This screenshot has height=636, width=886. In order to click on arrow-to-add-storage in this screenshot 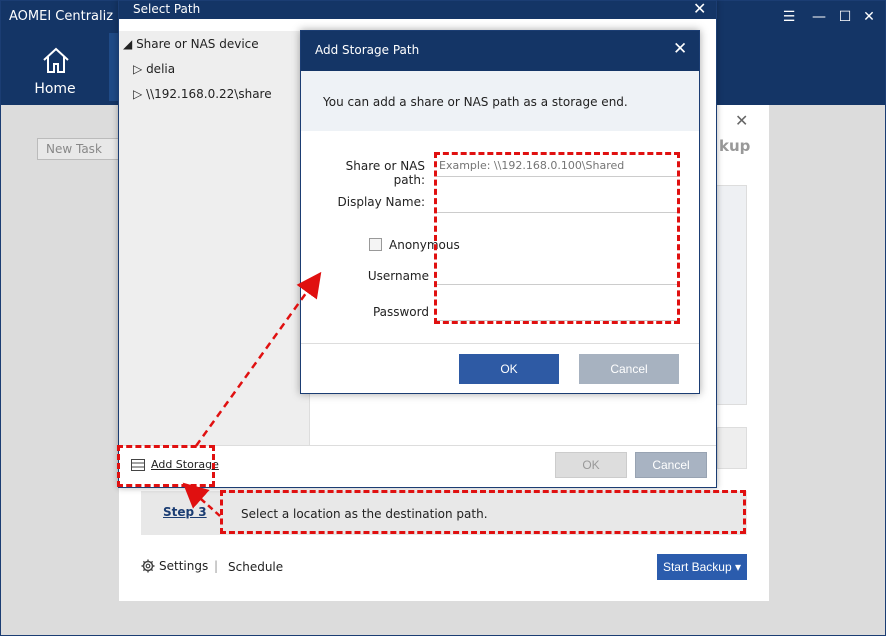, I will do `click(201, 499)`.